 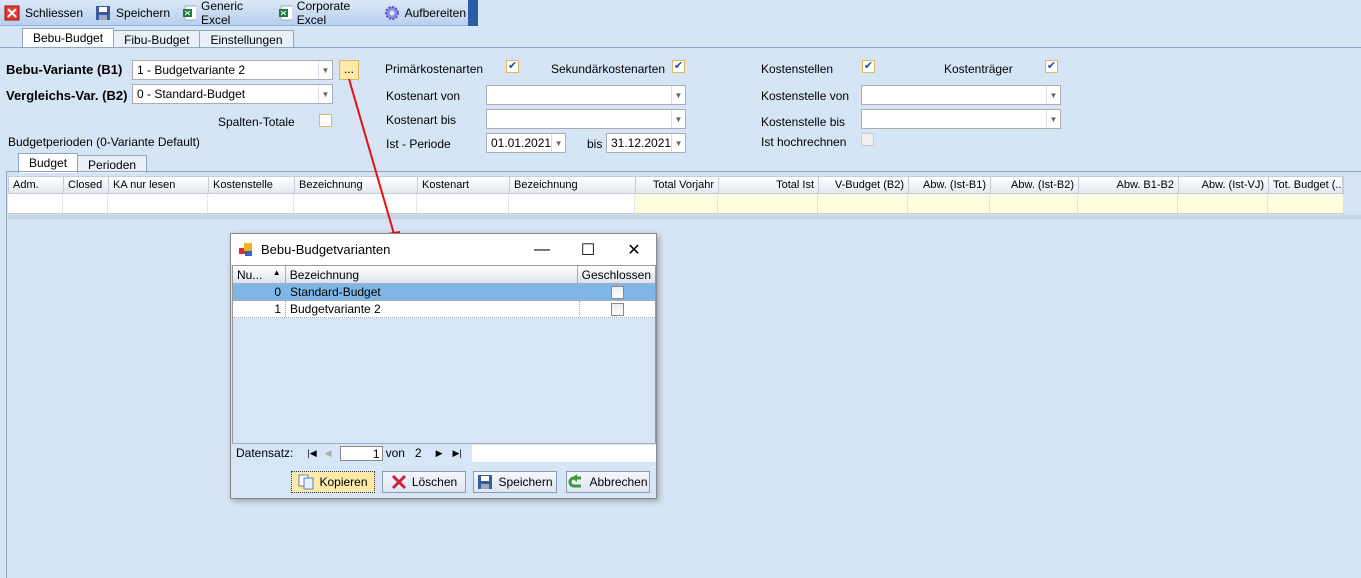 I want to click on speichern-button: Speichern, so click(x=515, y=482).